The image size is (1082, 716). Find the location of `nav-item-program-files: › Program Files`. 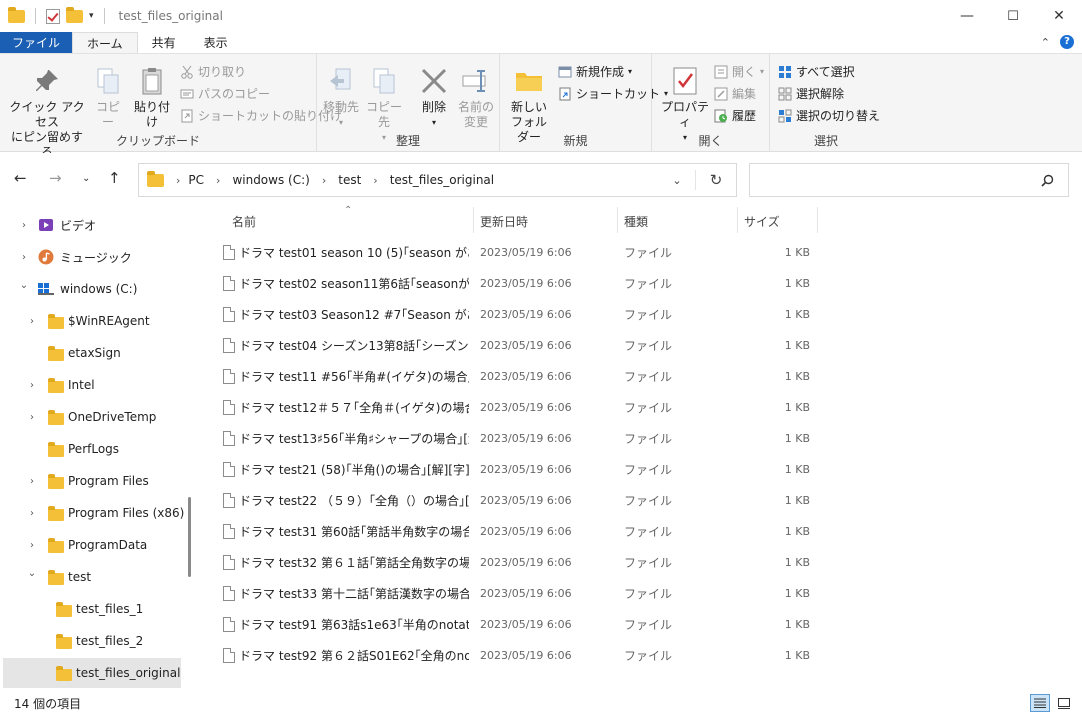

nav-item-program-files: › Program Files is located at coordinates (92, 481).